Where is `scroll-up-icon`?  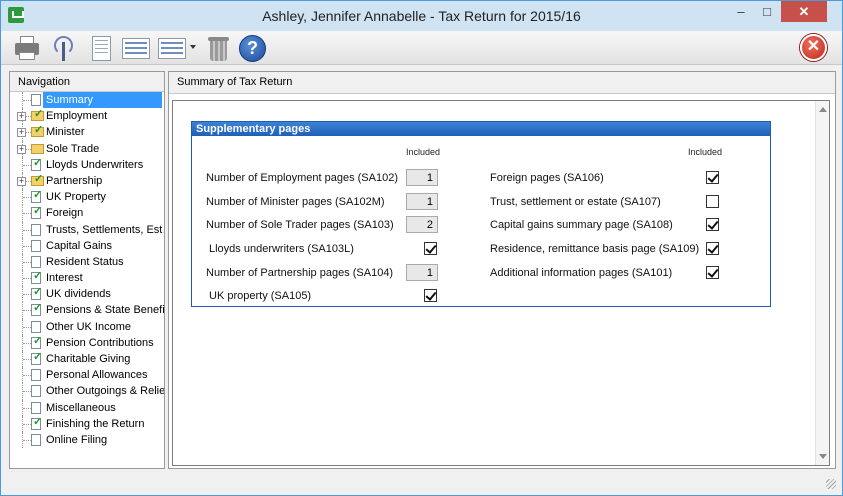 scroll-up-icon is located at coordinates (823, 109).